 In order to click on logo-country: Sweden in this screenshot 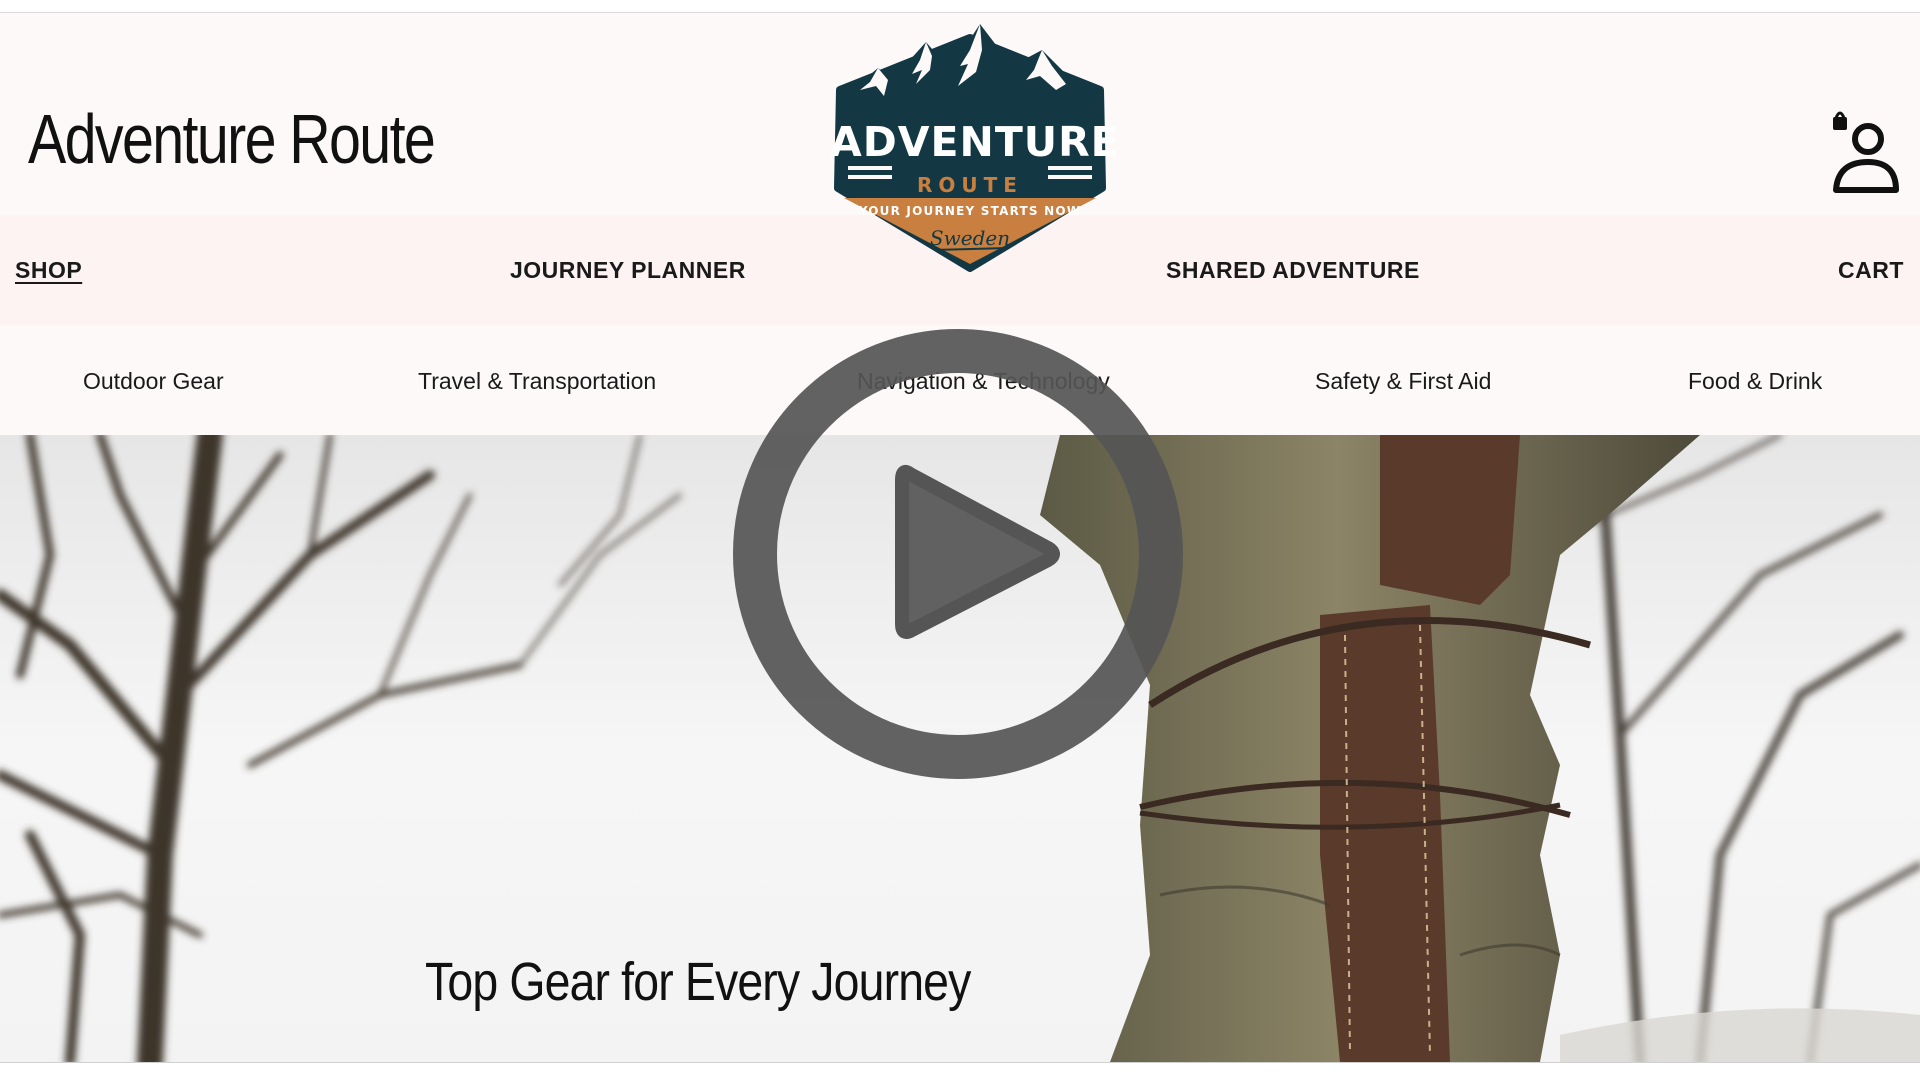, I will do `click(970, 238)`.